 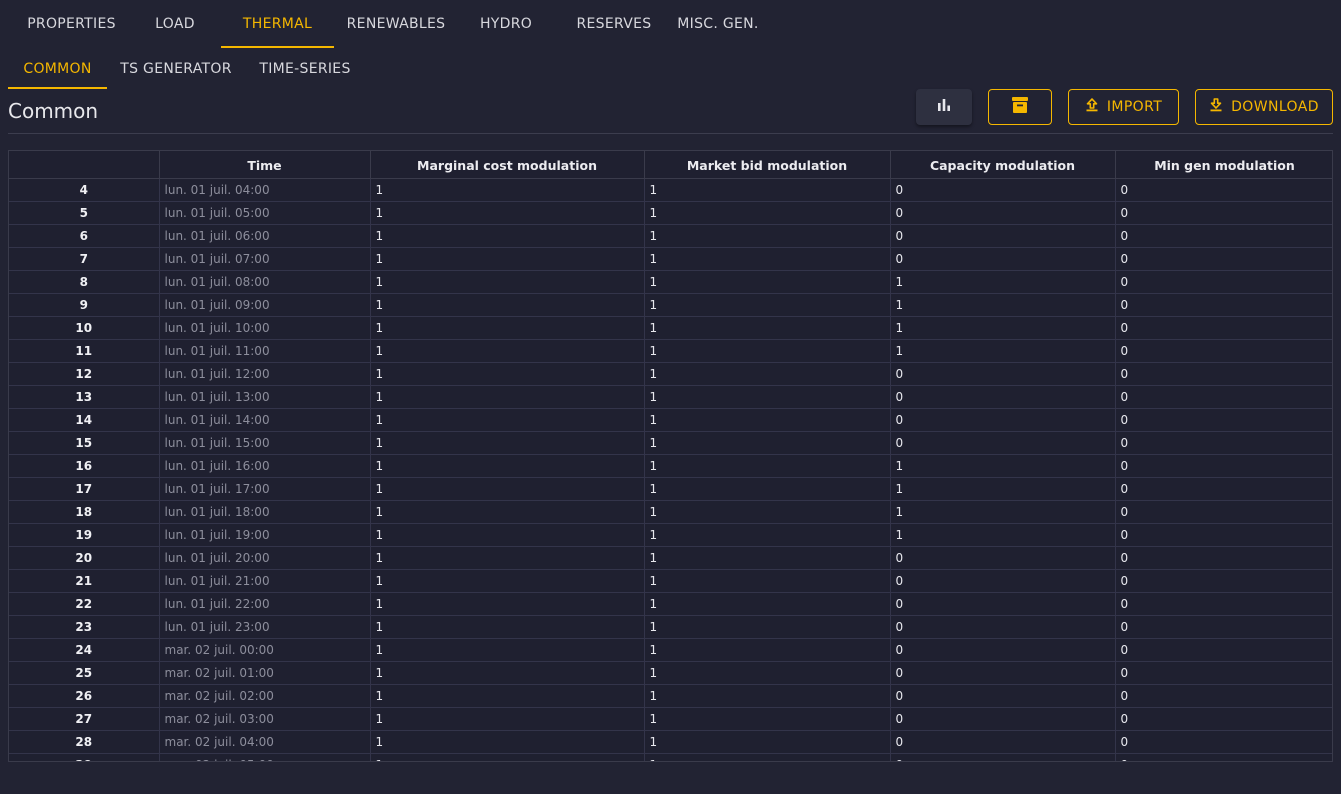 I want to click on tab-common: COMMON, so click(x=57, y=68).